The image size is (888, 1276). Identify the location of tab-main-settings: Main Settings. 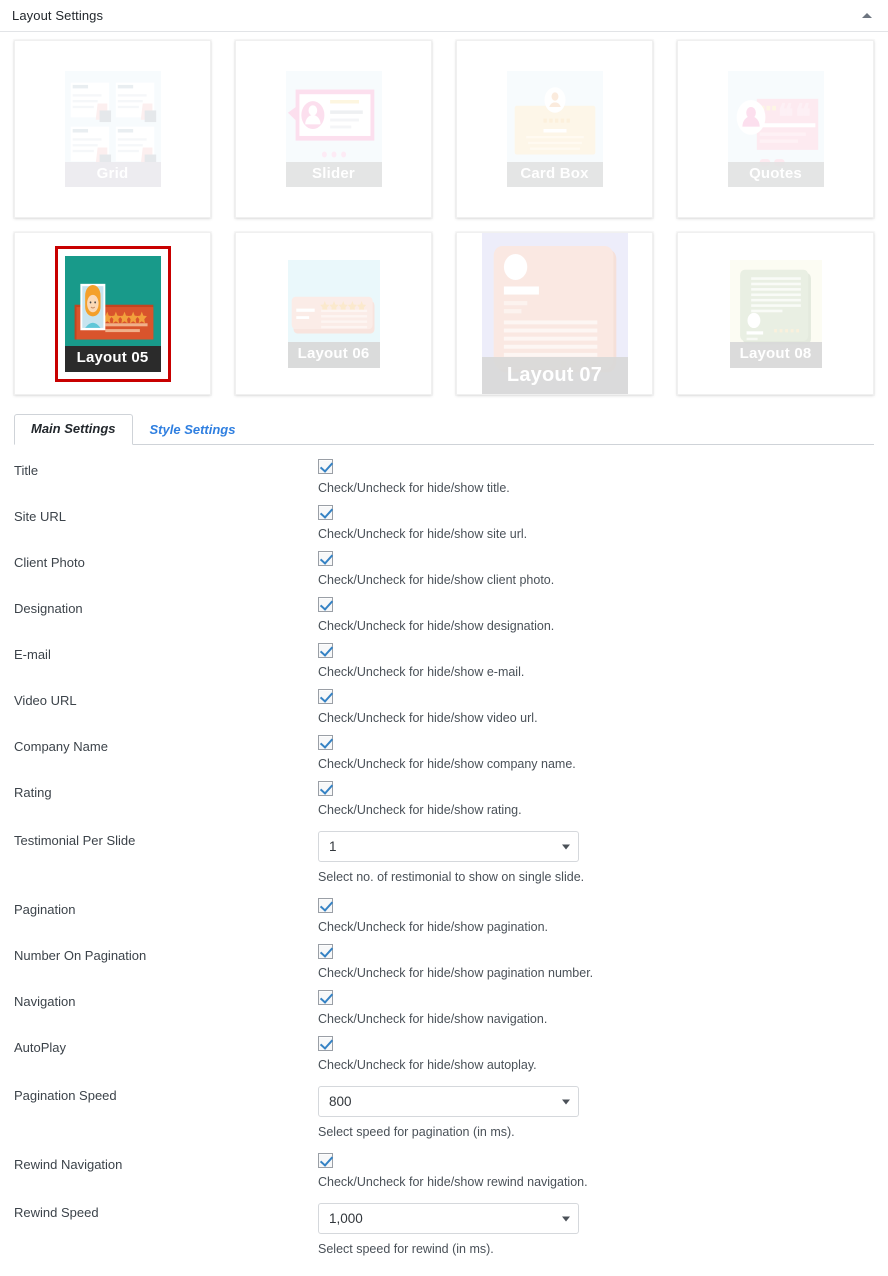
(73, 429).